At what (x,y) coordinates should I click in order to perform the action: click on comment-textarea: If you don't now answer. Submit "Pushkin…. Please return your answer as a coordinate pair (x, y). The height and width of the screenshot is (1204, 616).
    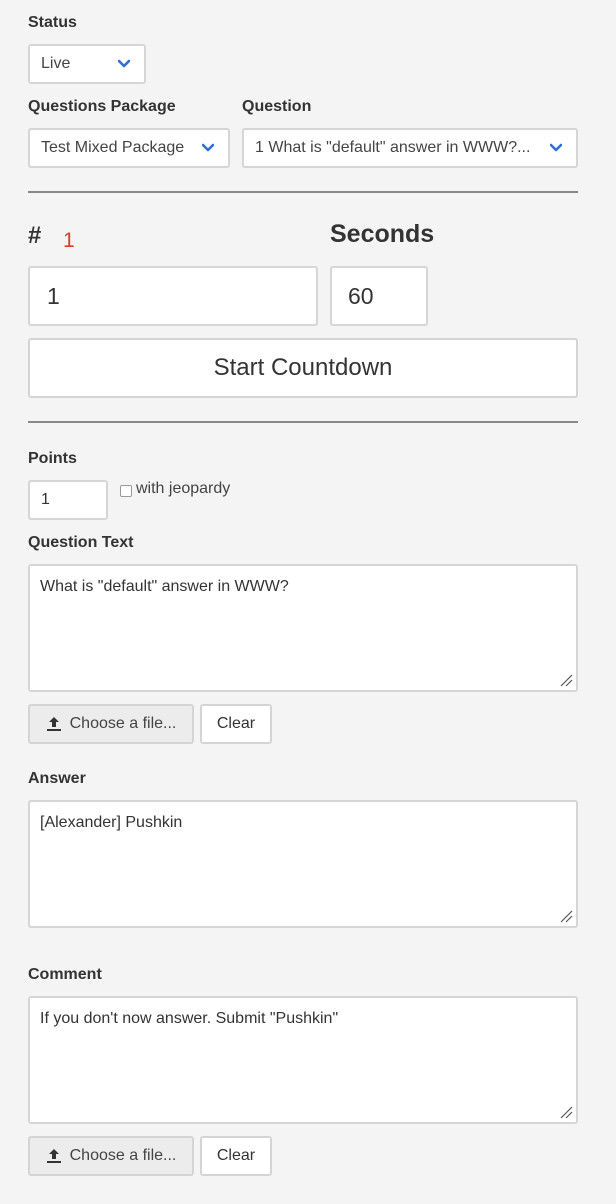
    Looking at the image, I should click on (303, 1060).